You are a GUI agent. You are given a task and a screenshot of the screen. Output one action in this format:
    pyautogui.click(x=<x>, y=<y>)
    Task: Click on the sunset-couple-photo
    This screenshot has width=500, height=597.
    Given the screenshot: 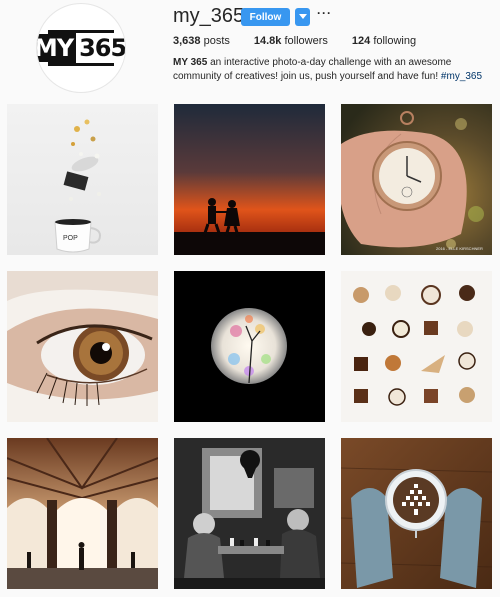 What is the action you would take?
    pyautogui.click(x=249, y=179)
    